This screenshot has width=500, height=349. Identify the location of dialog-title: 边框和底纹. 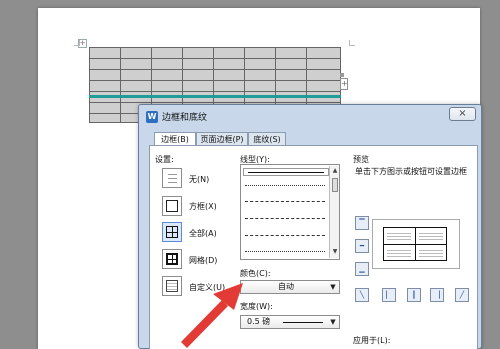
(185, 118).